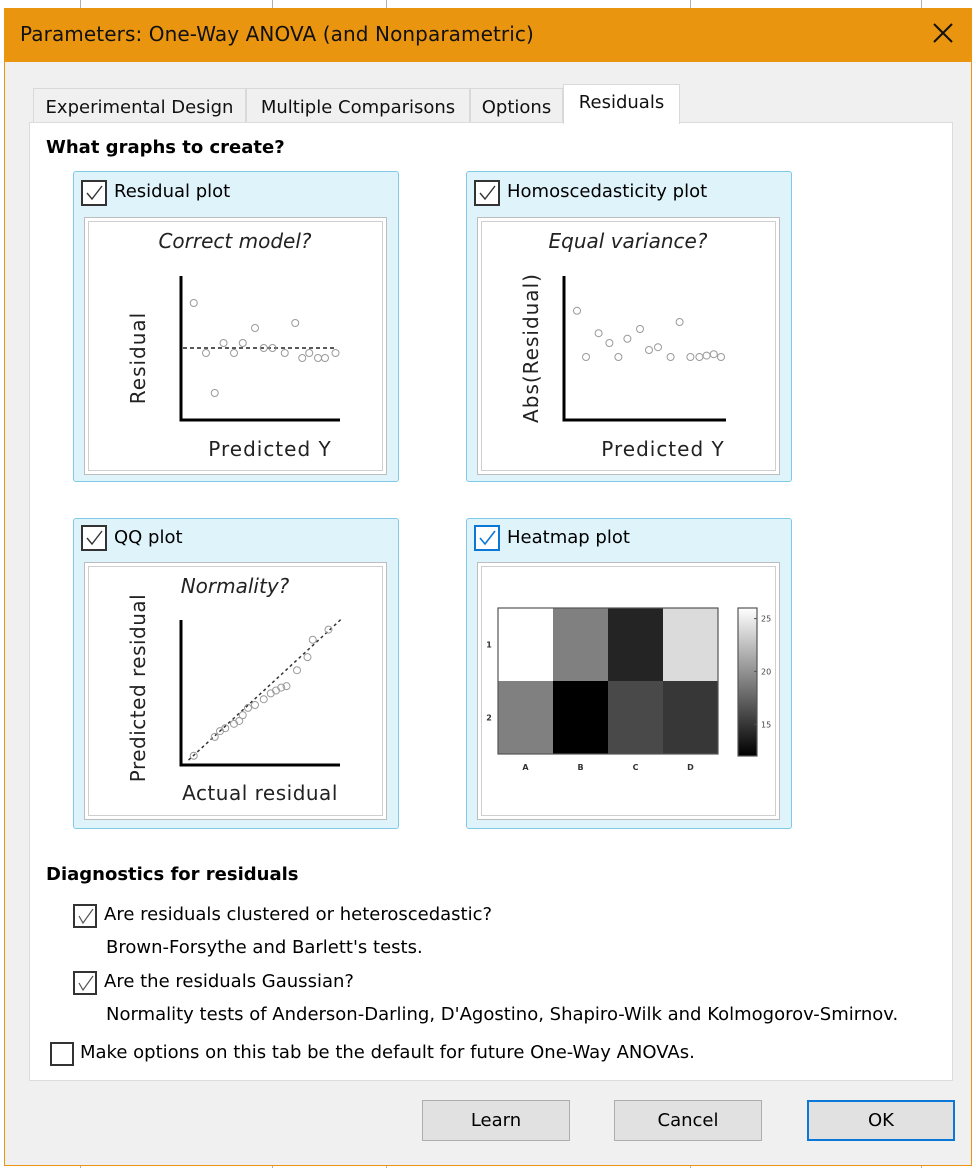 The image size is (976, 1168). Describe the element at coordinates (568, 537) in the screenshot. I see `heatmap-plot-label: Heatmap plot` at that location.